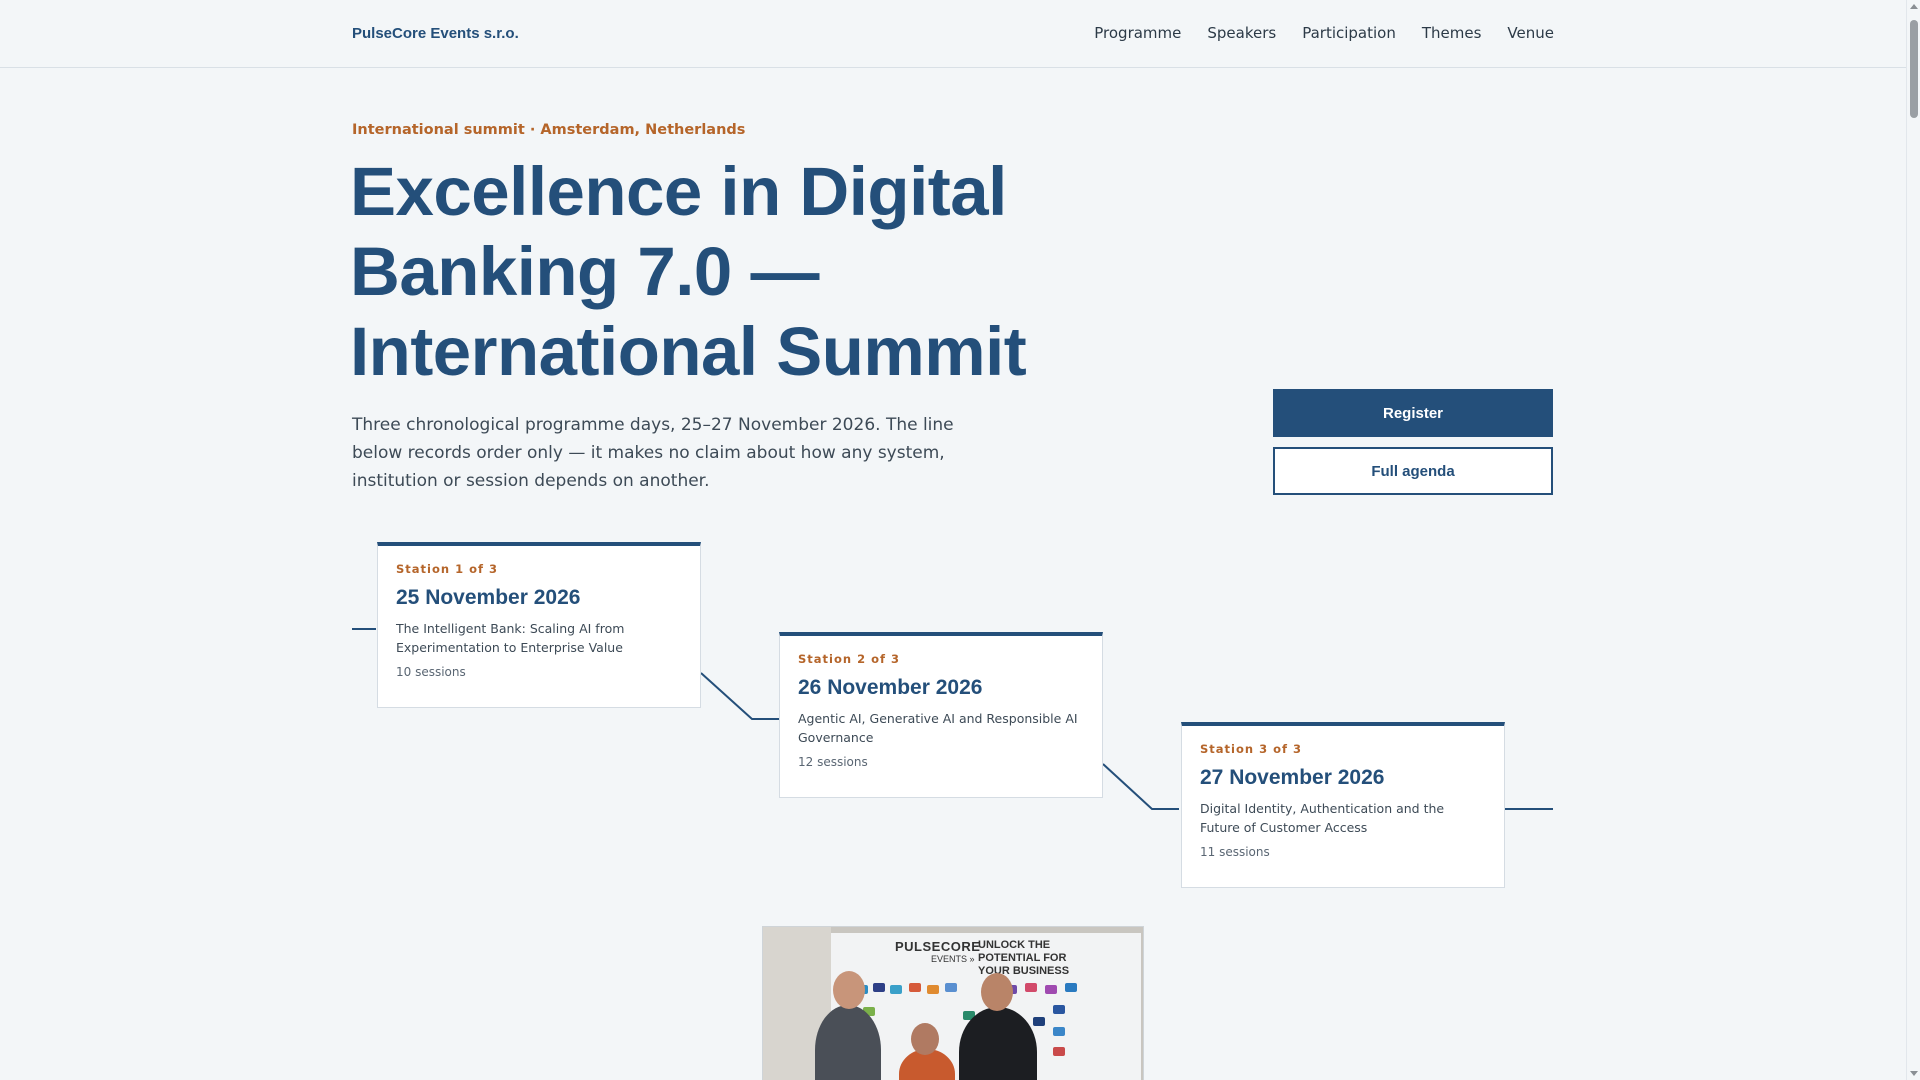 The height and width of the screenshot is (1080, 1920). I want to click on station-session-count: 12 sessions, so click(833, 762).